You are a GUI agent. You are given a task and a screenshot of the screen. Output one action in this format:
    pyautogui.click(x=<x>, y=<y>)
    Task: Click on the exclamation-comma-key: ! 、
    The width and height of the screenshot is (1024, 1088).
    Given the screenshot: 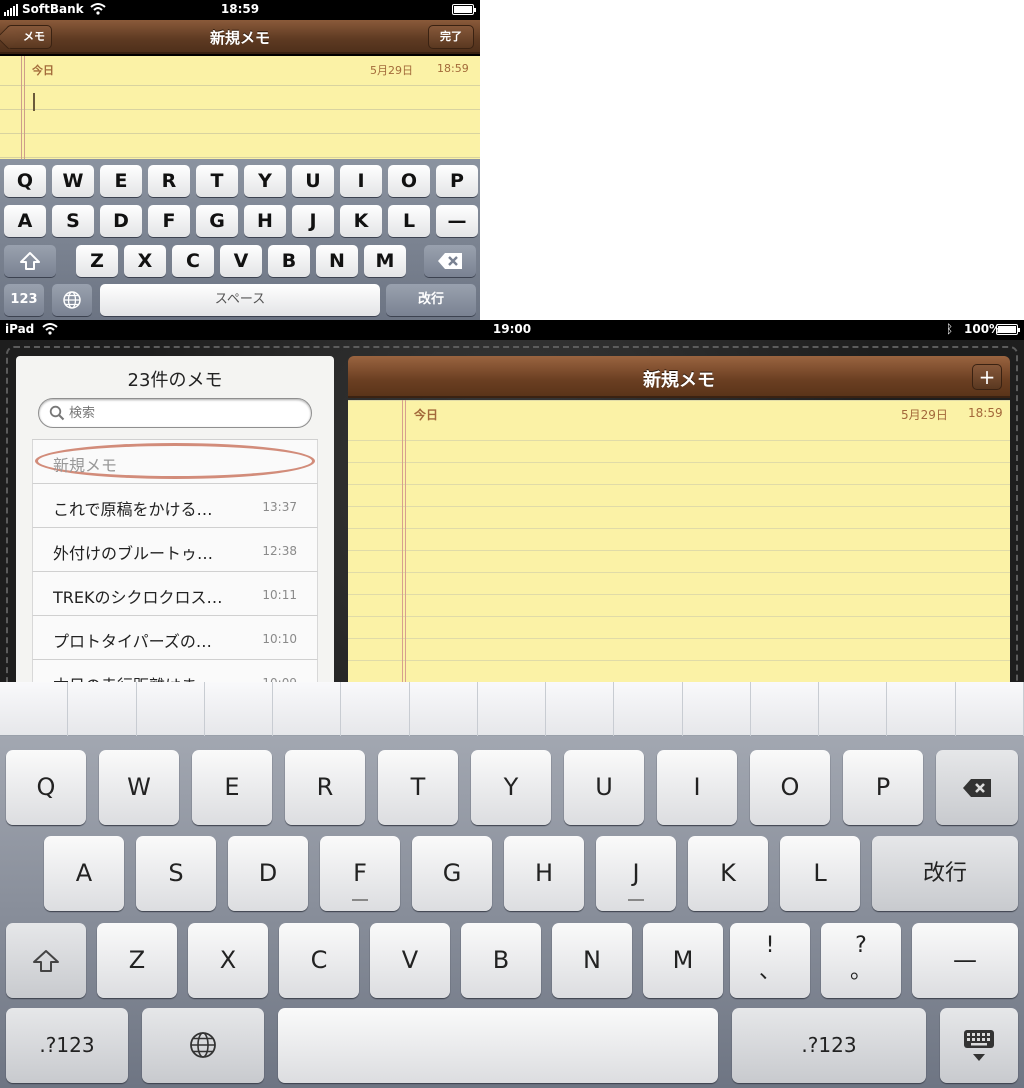 What is the action you would take?
    pyautogui.click(x=770, y=960)
    